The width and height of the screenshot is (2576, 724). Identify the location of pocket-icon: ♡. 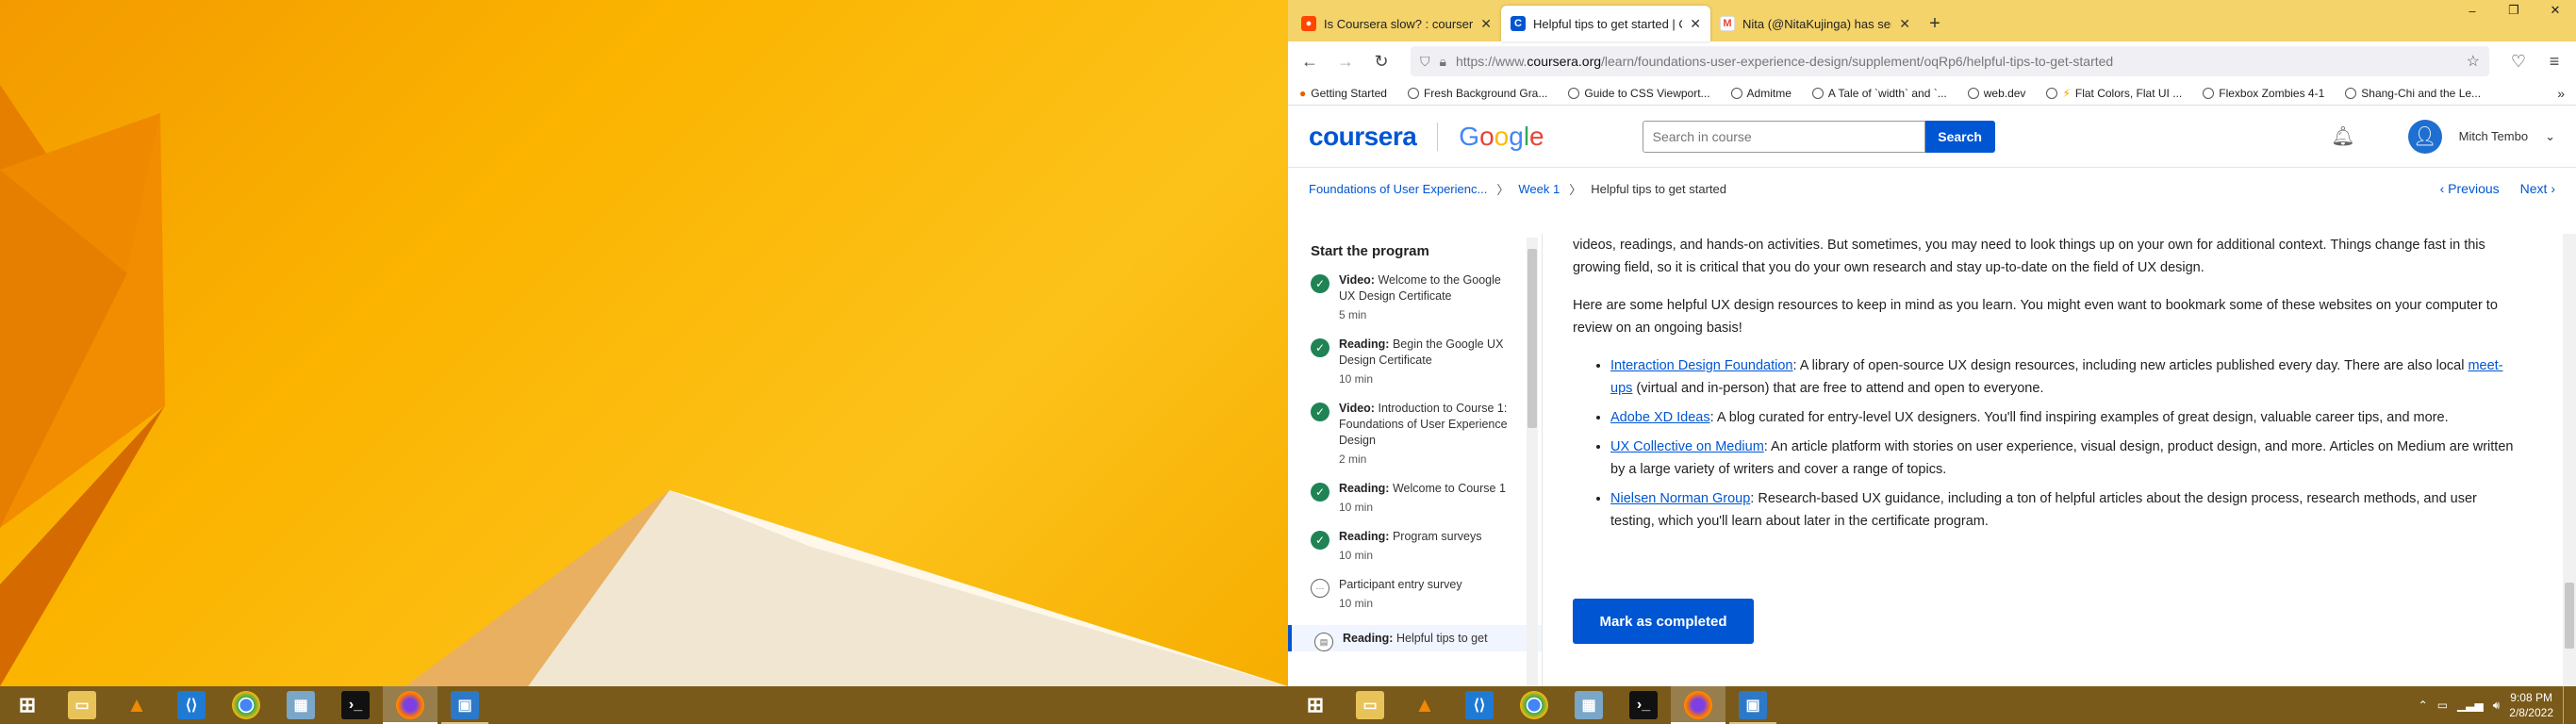
(2518, 61).